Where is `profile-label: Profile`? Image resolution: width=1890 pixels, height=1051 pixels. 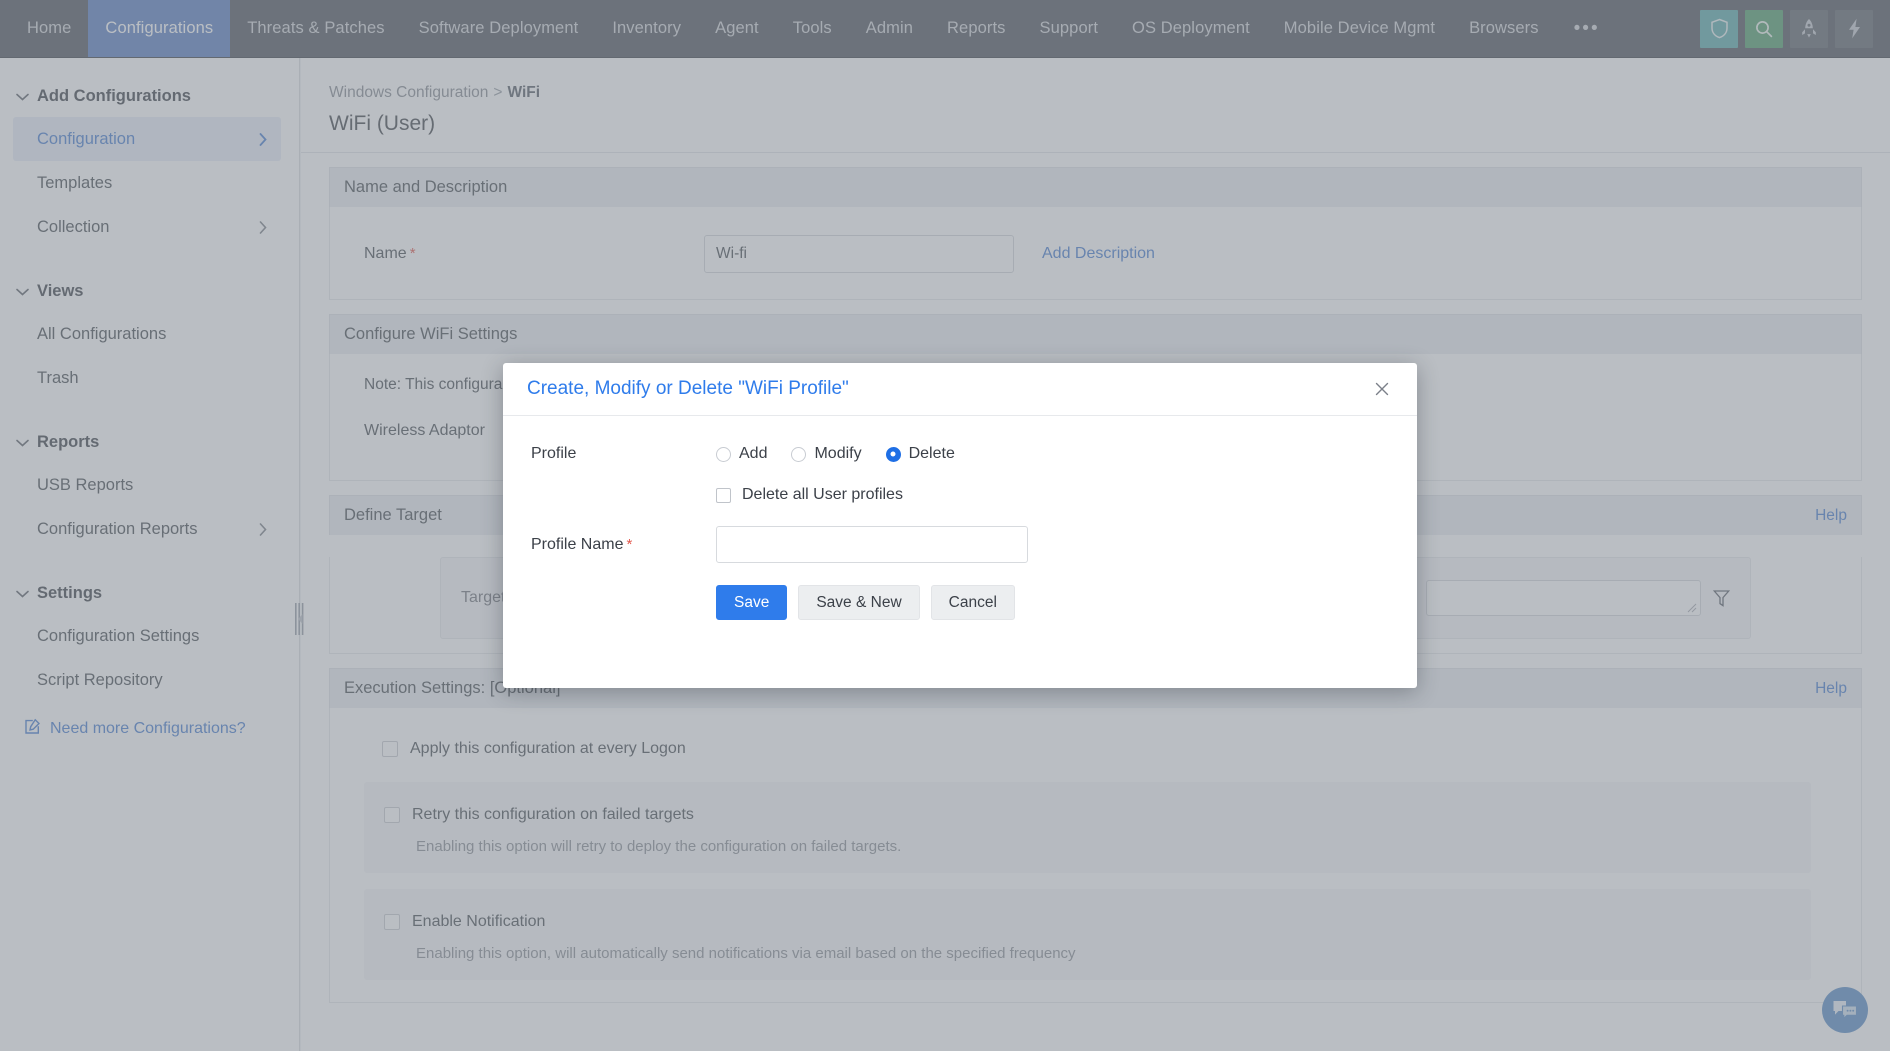
profile-label: Profile is located at coordinates (554, 453).